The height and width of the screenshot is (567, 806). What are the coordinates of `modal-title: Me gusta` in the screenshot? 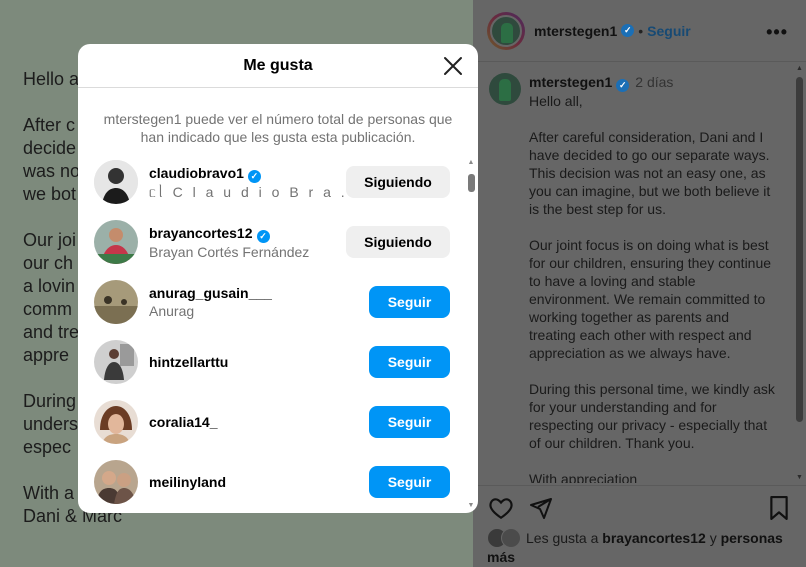 It's located at (278, 65).